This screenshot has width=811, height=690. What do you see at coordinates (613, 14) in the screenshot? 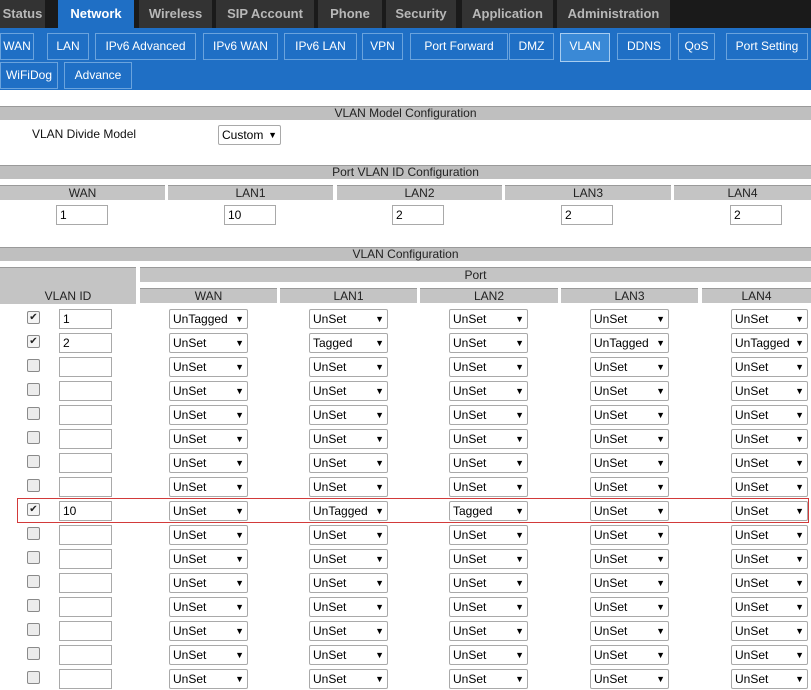
I see `top-tab-administration: Administration` at bounding box center [613, 14].